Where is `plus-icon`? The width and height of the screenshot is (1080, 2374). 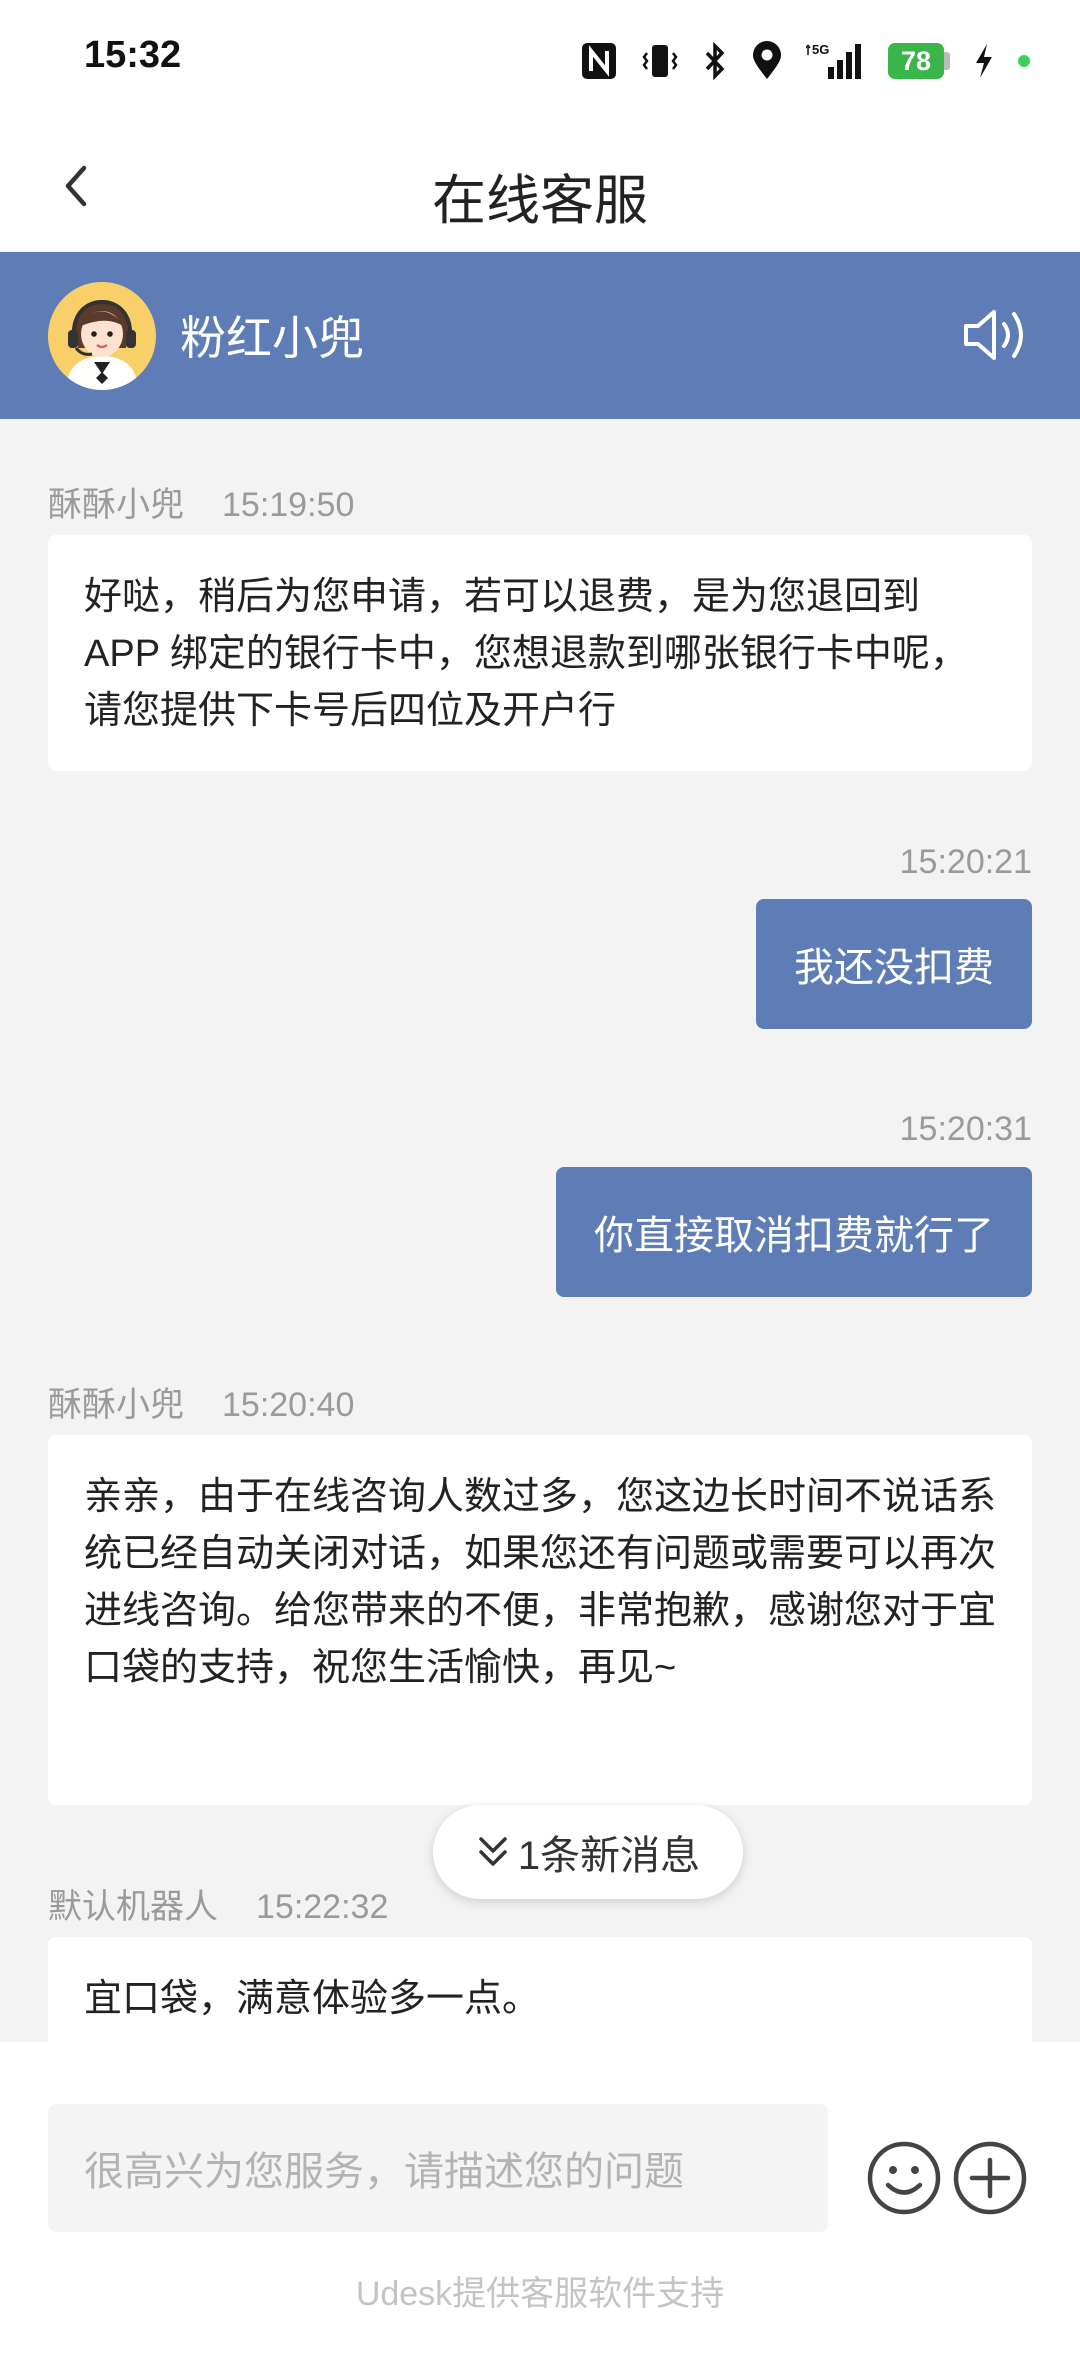 plus-icon is located at coordinates (990, 2178).